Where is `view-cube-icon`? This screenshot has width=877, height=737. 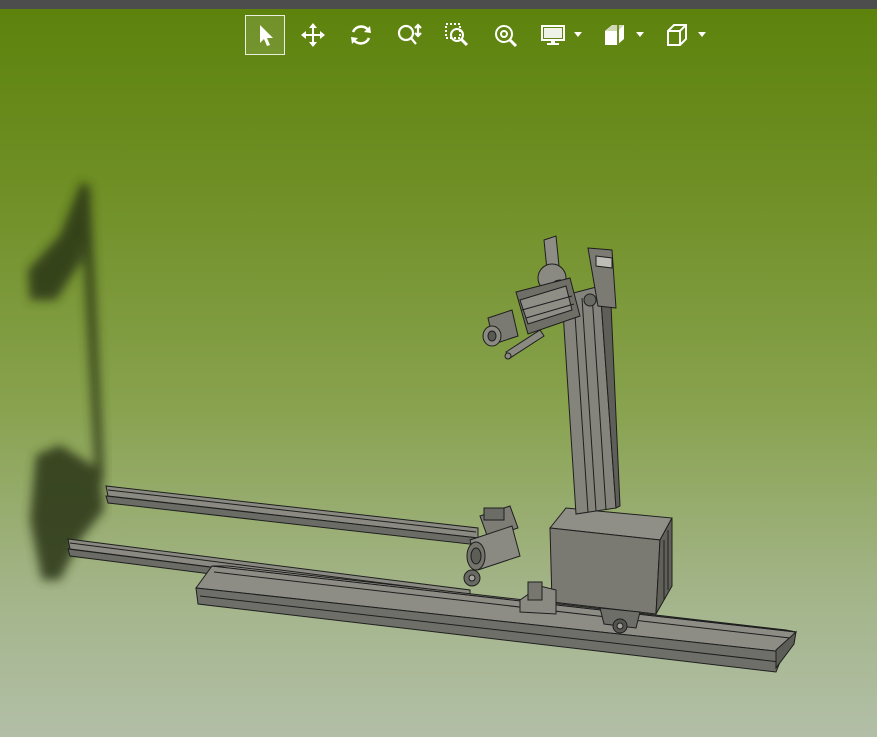
view-cube-icon is located at coordinates (677, 35).